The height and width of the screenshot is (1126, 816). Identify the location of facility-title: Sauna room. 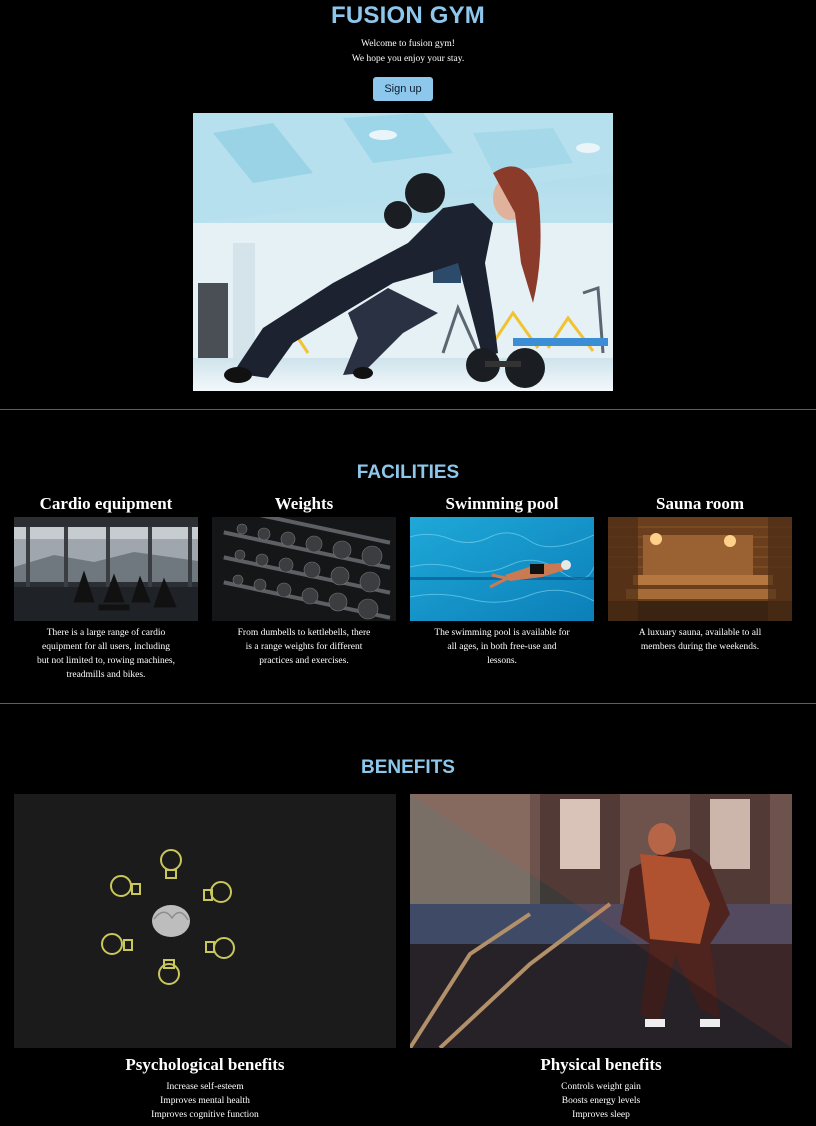
(699, 503).